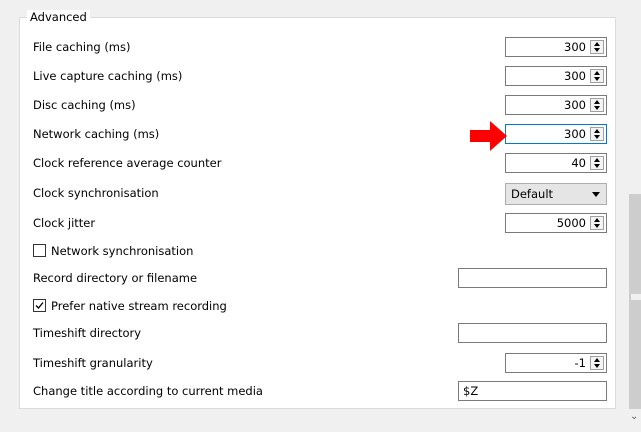 Image resolution: width=641 pixels, height=432 pixels. I want to click on clock-jitter-spinbox: 5000, so click(556, 223).